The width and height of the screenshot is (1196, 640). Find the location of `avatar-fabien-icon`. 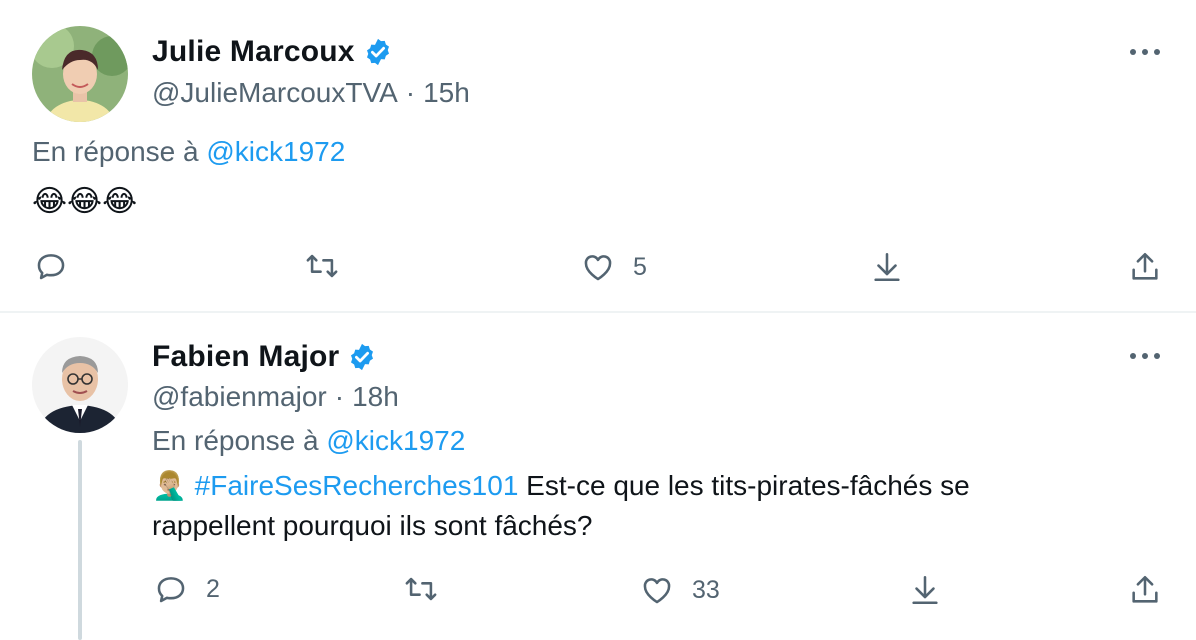

avatar-fabien-icon is located at coordinates (80, 385).